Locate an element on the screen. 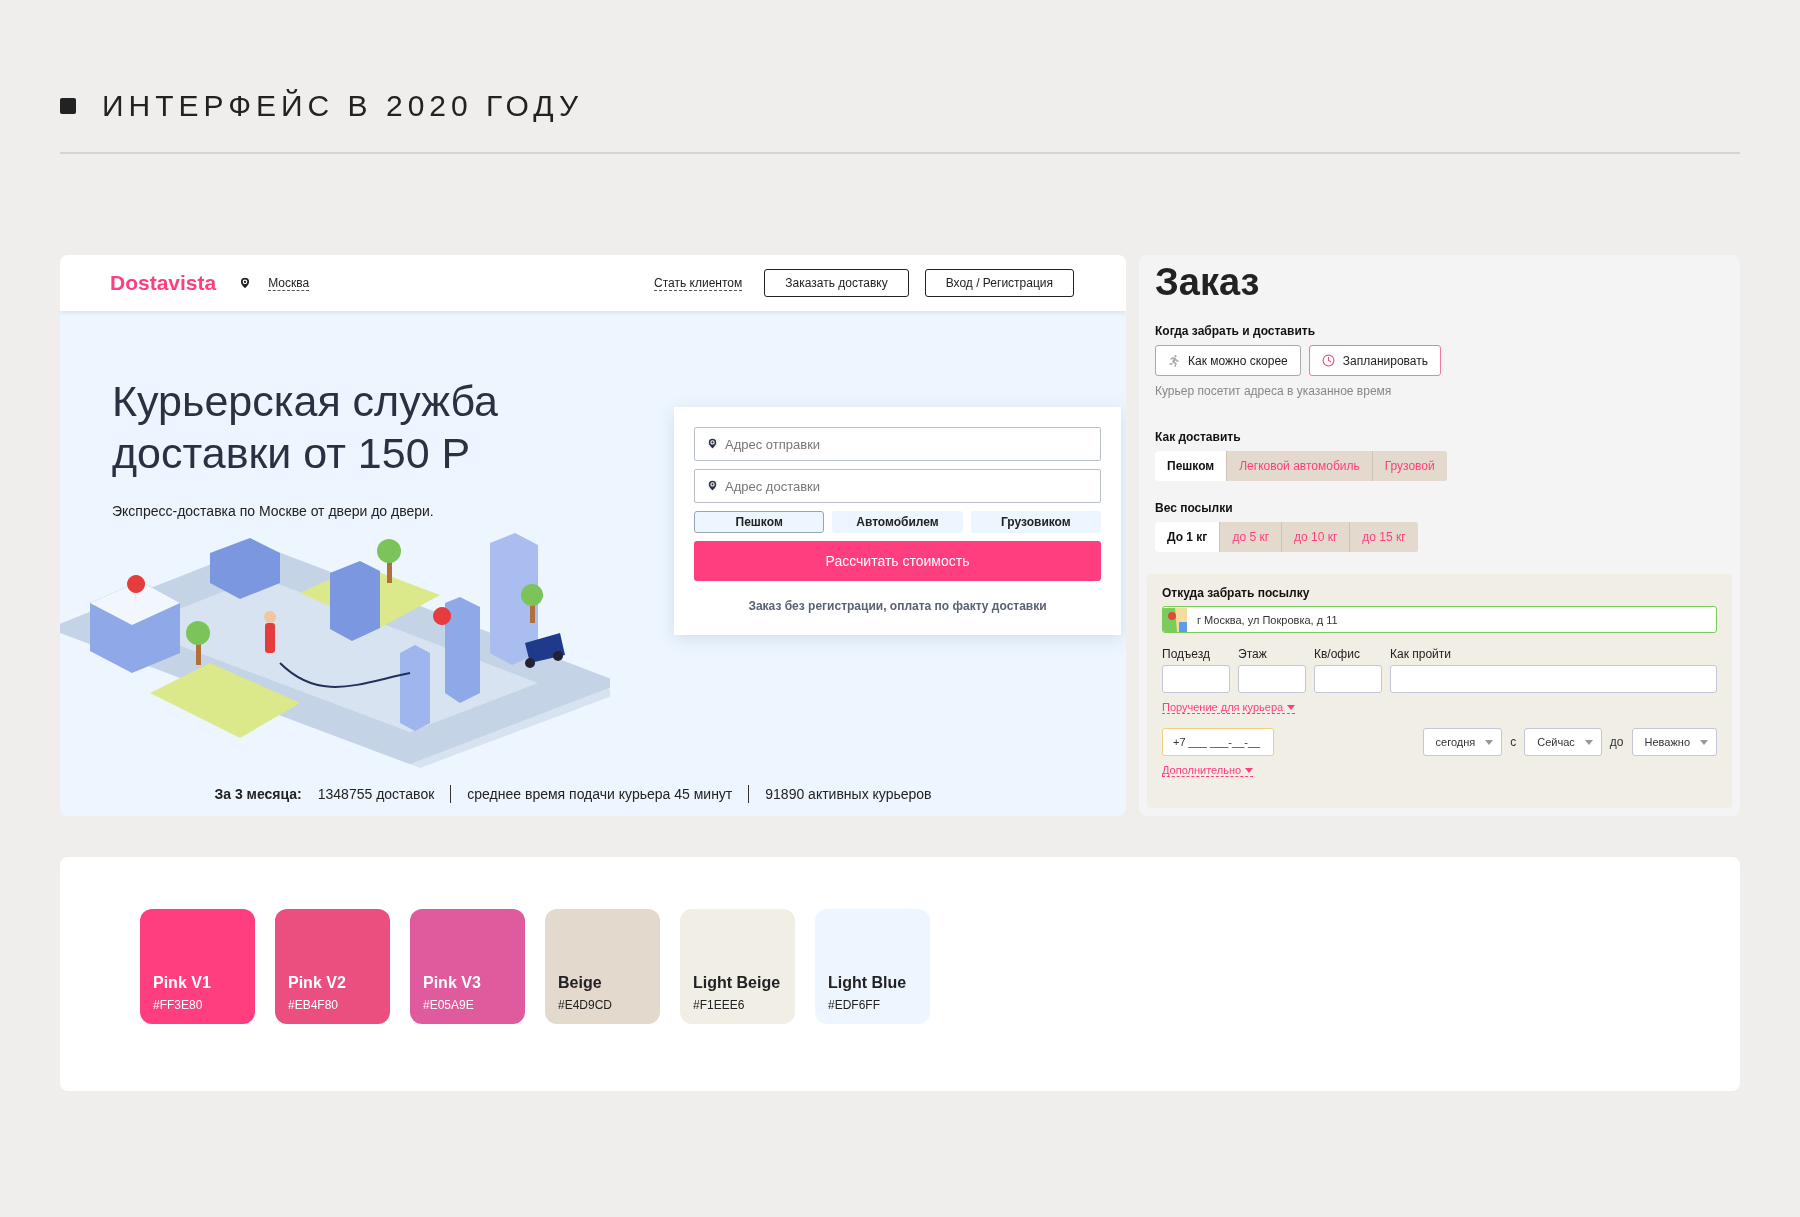  swatch-name: Pink V1 is located at coordinates (182, 983).